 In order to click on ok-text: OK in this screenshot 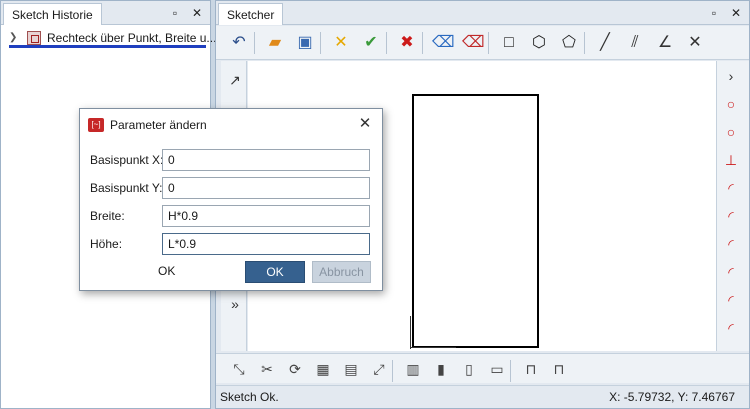, I will do `click(167, 271)`.